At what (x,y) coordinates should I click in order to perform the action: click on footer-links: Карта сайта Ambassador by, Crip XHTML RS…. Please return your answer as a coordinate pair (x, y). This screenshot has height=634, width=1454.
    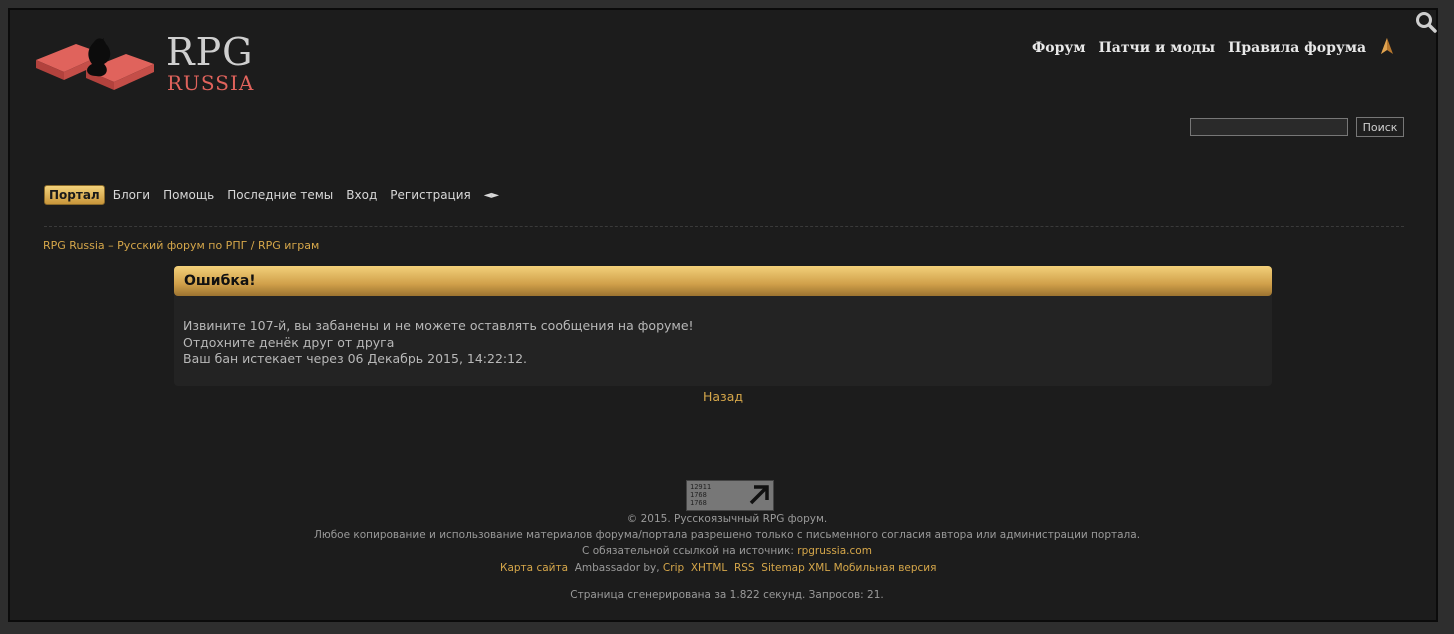
    Looking at the image, I should click on (718, 568).